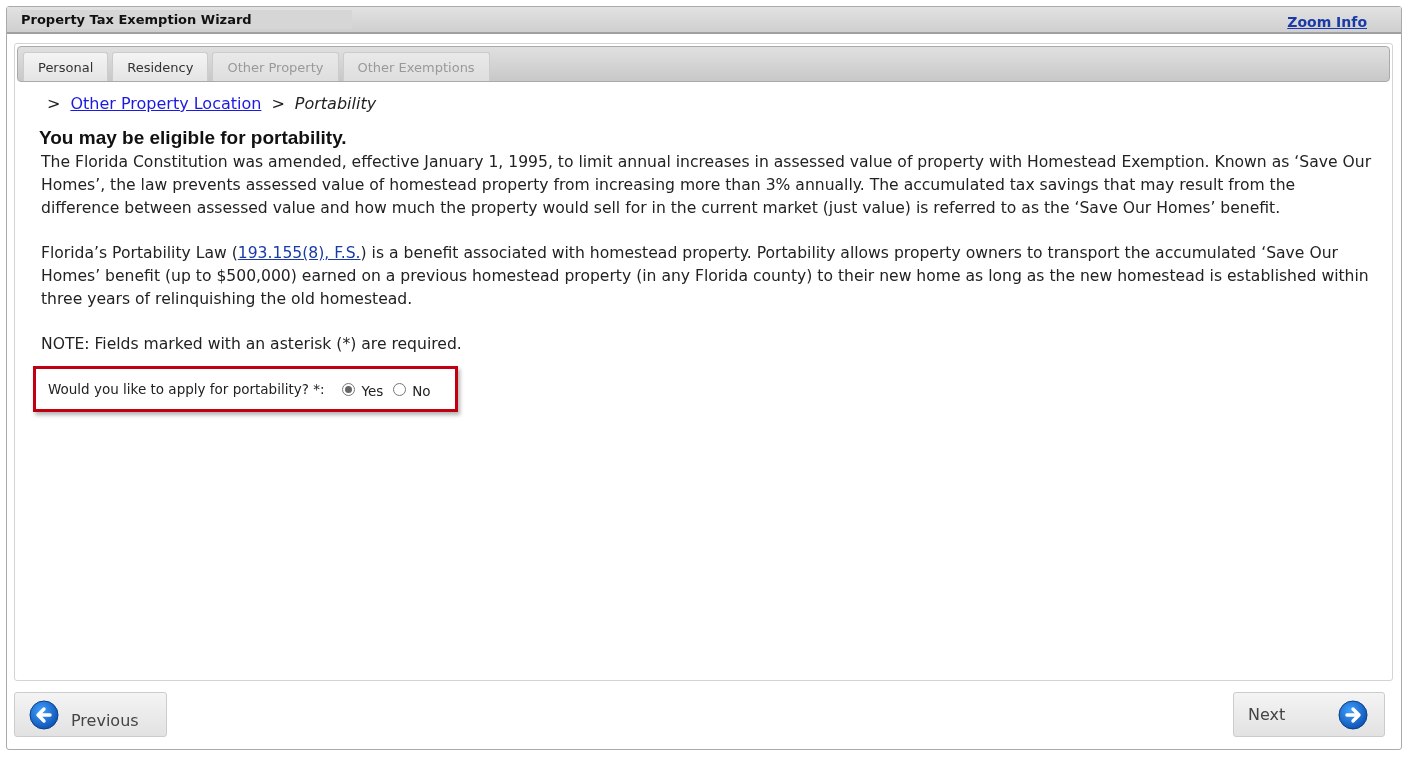  I want to click on breadcrumb-link: Other Property Location, so click(166, 103).